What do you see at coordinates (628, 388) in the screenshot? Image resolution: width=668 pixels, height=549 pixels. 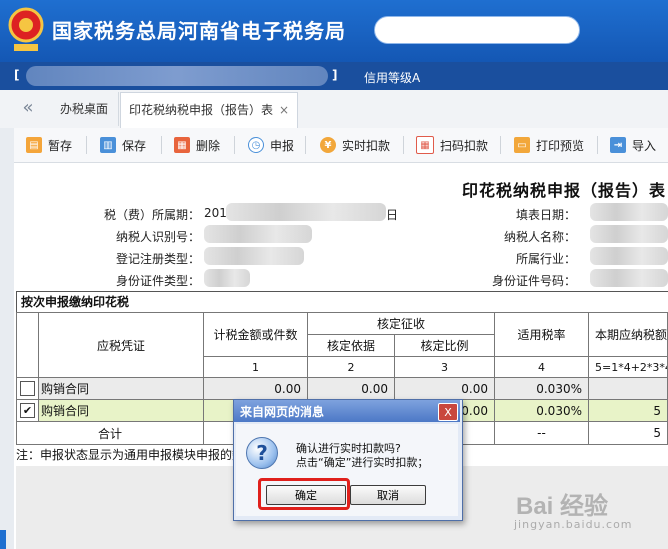 I see `row-payable` at bounding box center [628, 388].